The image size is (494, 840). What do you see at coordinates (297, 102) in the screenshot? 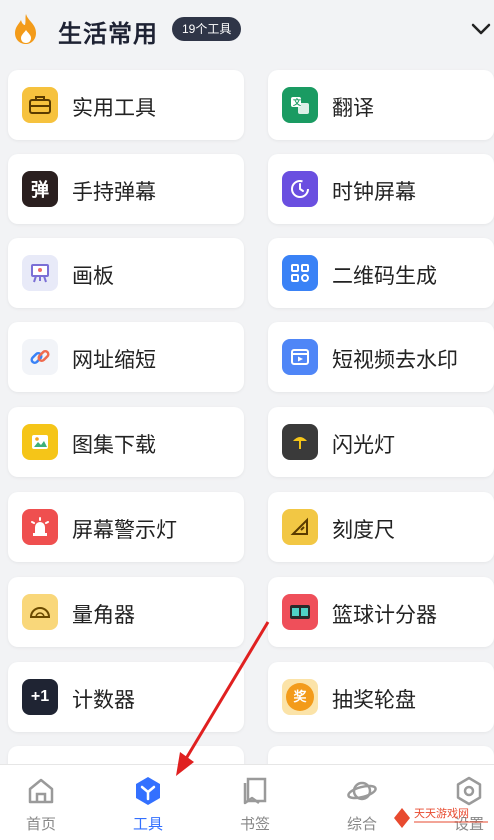
I see `svg-text: 文` at bounding box center [297, 102].